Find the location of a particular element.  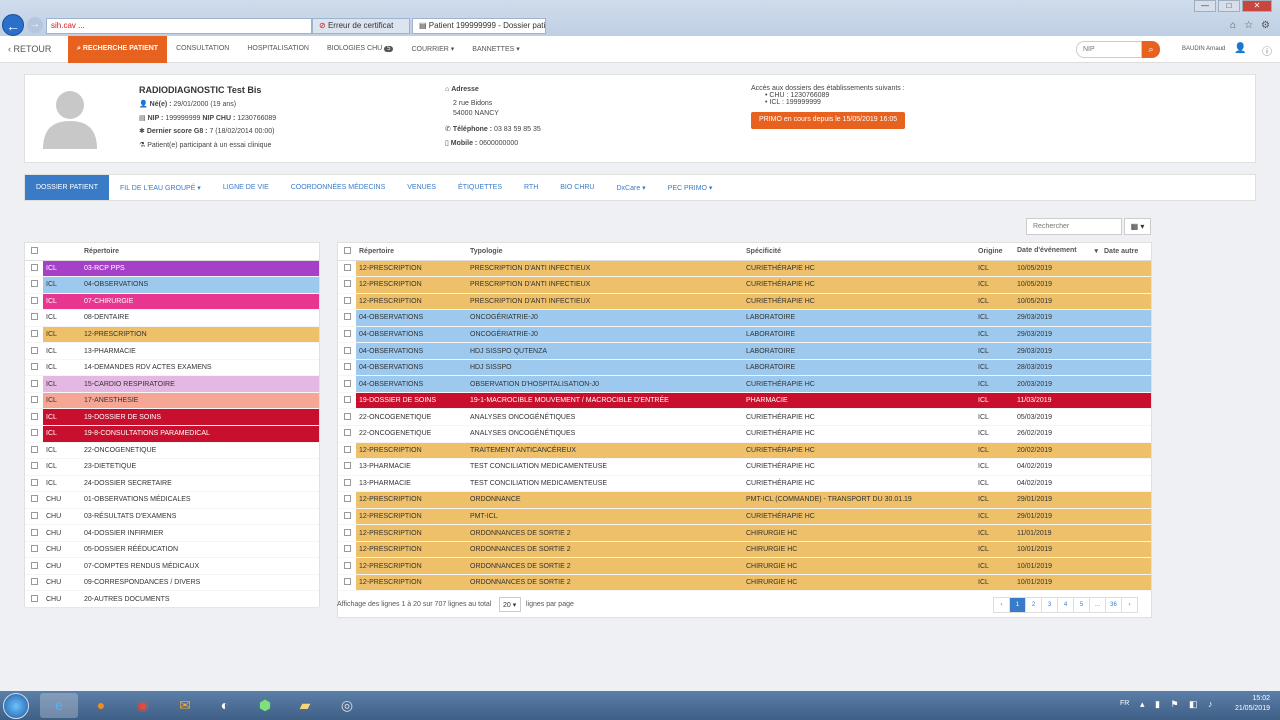

nip-search-button: ⌕ is located at coordinates (1151, 49).